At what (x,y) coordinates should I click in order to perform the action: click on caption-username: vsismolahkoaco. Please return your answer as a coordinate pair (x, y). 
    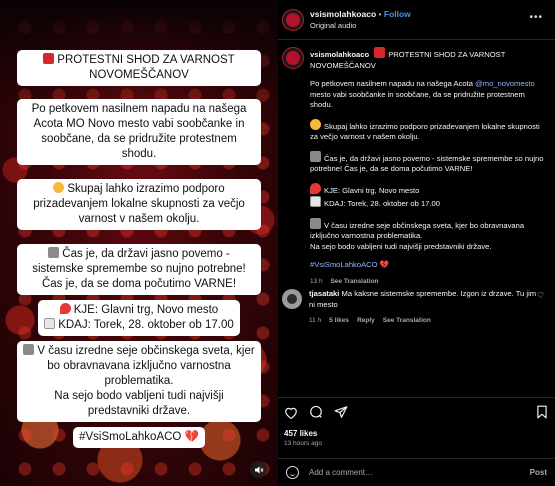
    Looking at the image, I should click on (339, 54).